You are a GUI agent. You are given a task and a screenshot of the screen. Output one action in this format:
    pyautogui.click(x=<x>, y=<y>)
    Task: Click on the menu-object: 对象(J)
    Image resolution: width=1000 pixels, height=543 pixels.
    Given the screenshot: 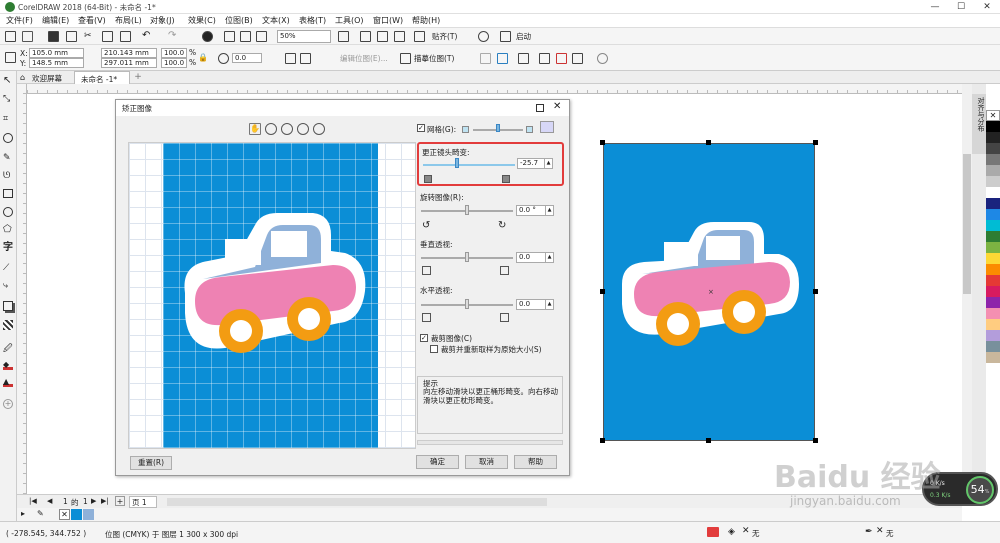 What is the action you would take?
    pyautogui.click(x=162, y=20)
    